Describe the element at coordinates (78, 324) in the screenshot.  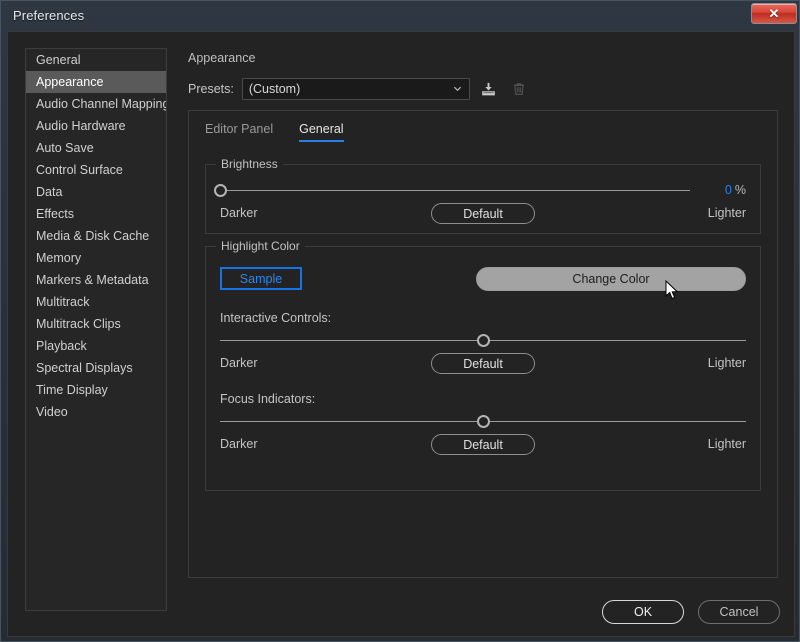
I see `sidebar-item-label: Multitrack Clips` at that location.